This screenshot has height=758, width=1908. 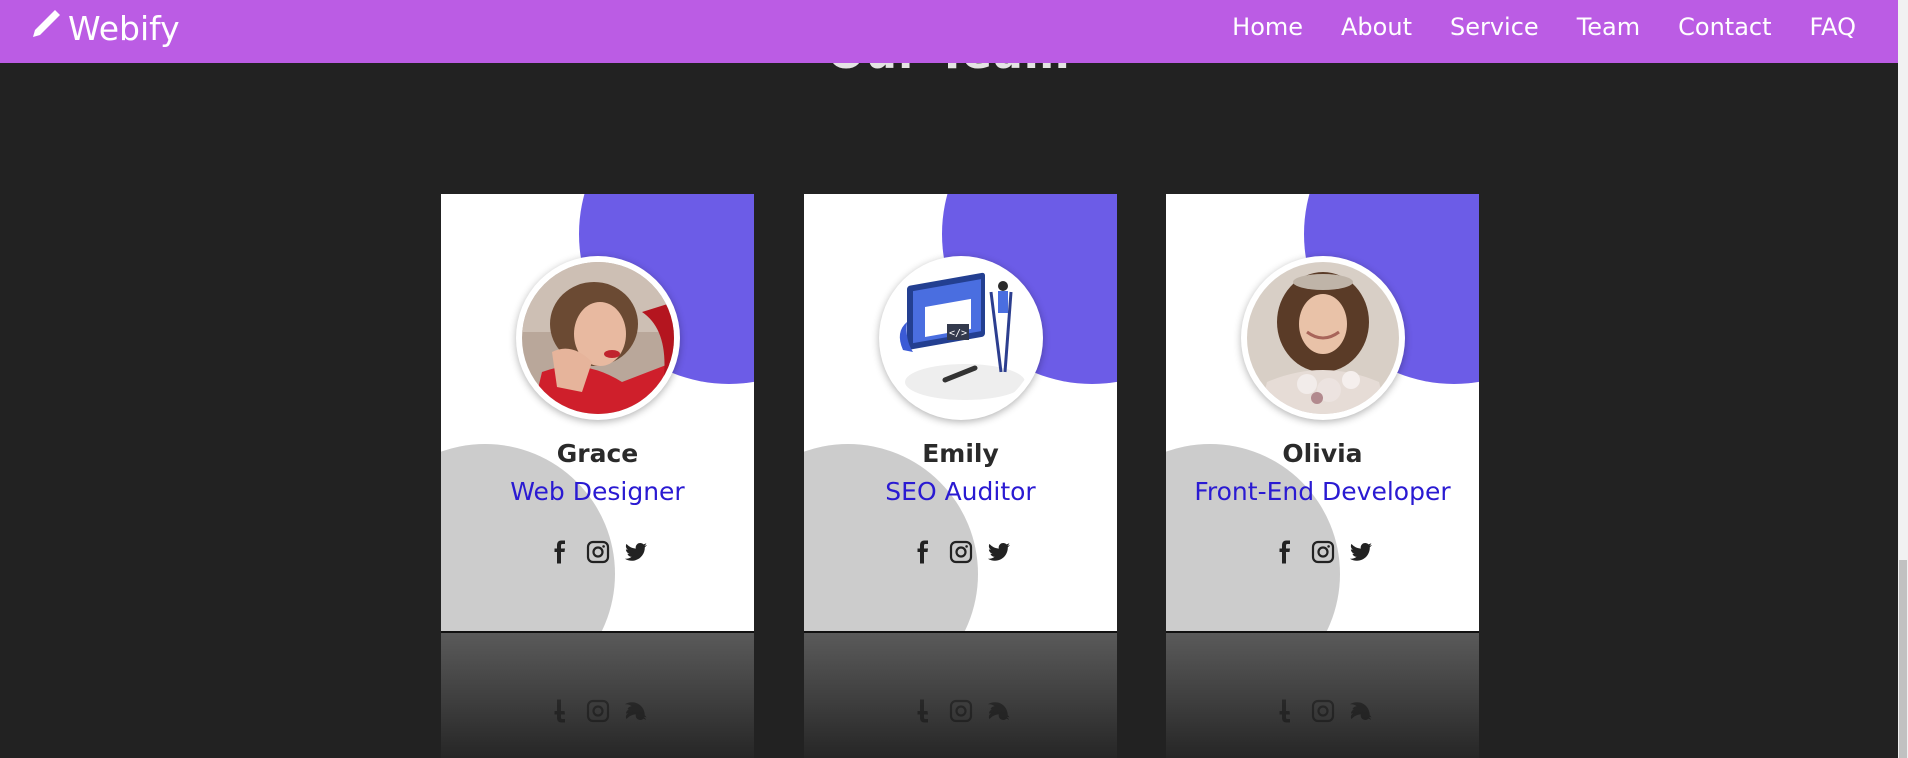 What do you see at coordinates (597, 453) in the screenshot?
I see `member-name: Grace` at bounding box center [597, 453].